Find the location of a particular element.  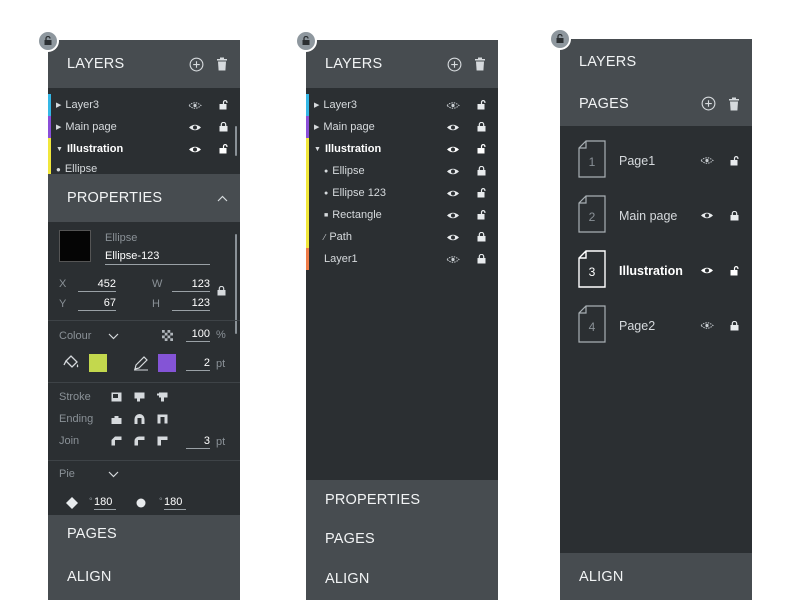

join-miter-icon is located at coordinates (162, 441).